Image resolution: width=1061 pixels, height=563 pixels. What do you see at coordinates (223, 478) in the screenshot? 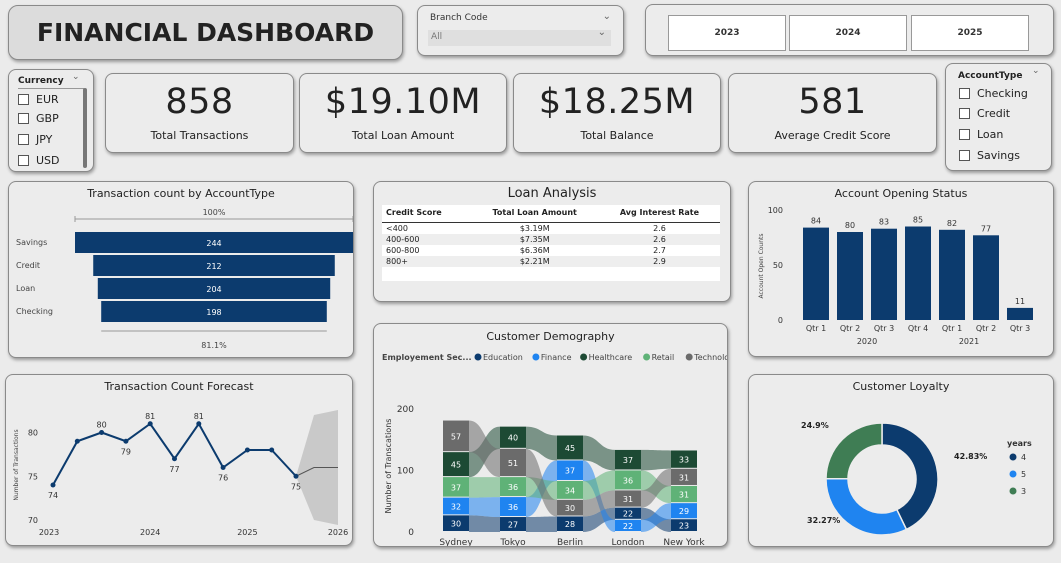
I see `point-label: 76` at bounding box center [223, 478].